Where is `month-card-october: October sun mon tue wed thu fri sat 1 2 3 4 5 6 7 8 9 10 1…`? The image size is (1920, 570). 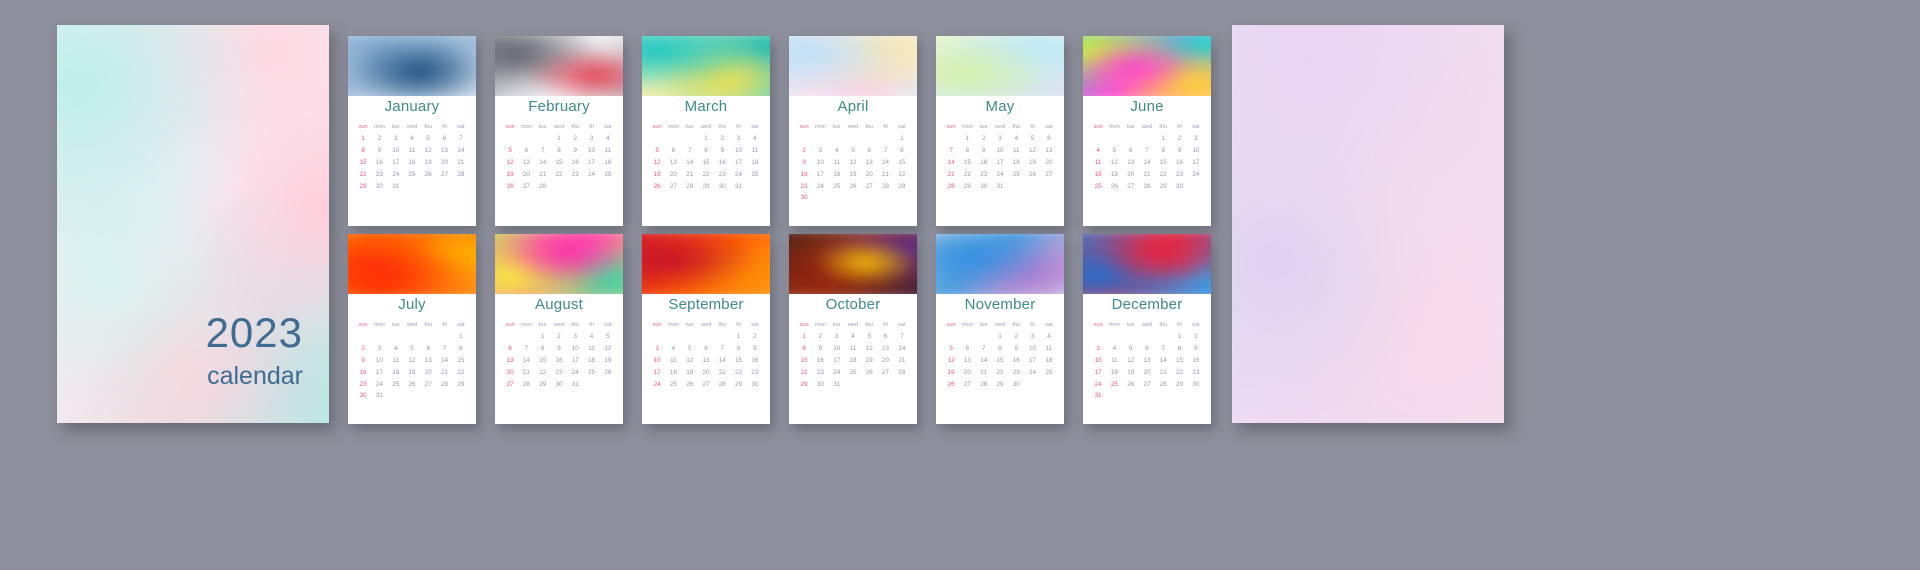 month-card-october: October sun mon tue wed thu fri sat 1 2 3 4 5 6 7 8 9 10 1… is located at coordinates (853, 329).